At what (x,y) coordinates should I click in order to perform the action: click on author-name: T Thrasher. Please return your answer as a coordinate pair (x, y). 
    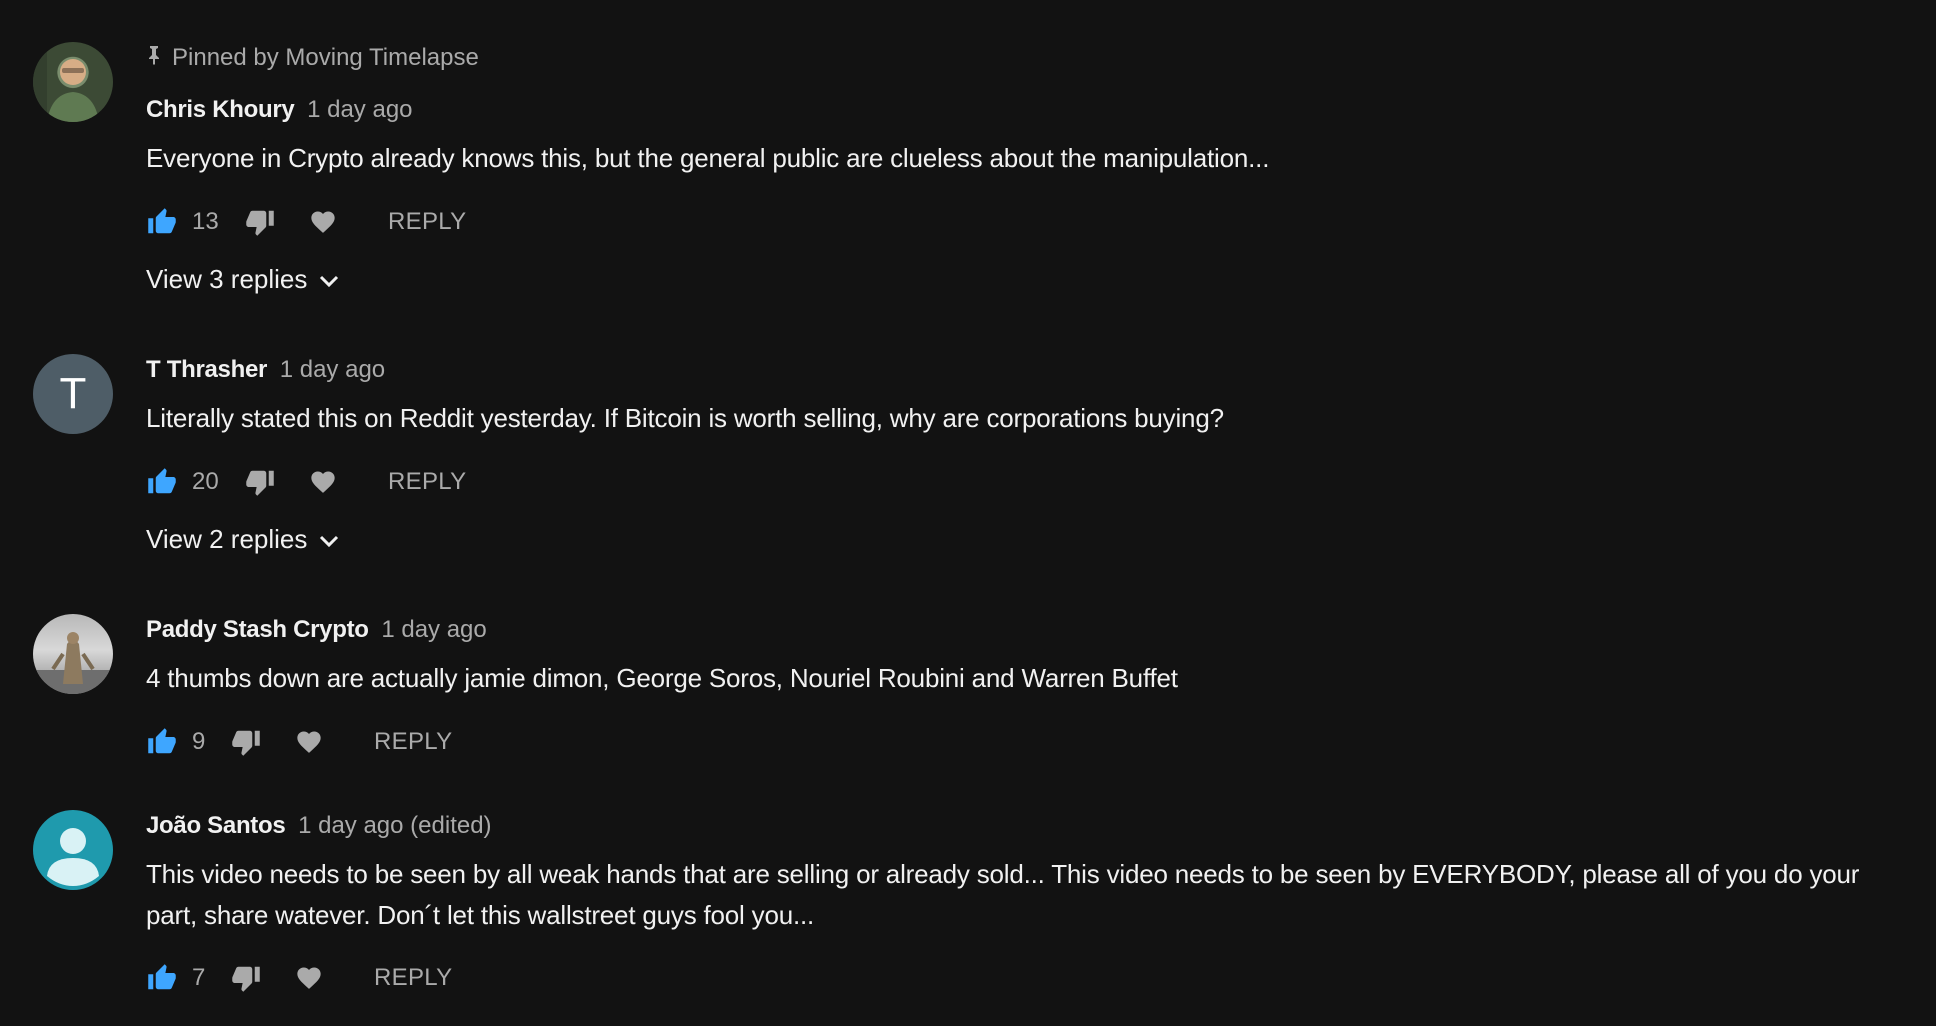
    Looking at the image, I should click on (206, 369).